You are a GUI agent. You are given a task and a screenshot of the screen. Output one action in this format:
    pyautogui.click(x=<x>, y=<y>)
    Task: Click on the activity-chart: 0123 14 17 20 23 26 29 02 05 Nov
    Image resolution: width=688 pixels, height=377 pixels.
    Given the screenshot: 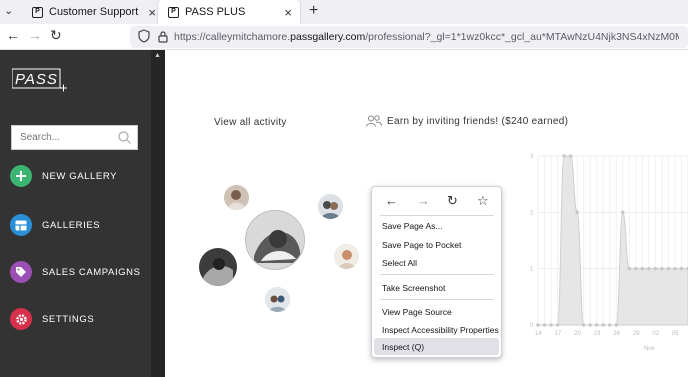 What is the action you would take?
    pyautogui.click(x=609, y=253)
    